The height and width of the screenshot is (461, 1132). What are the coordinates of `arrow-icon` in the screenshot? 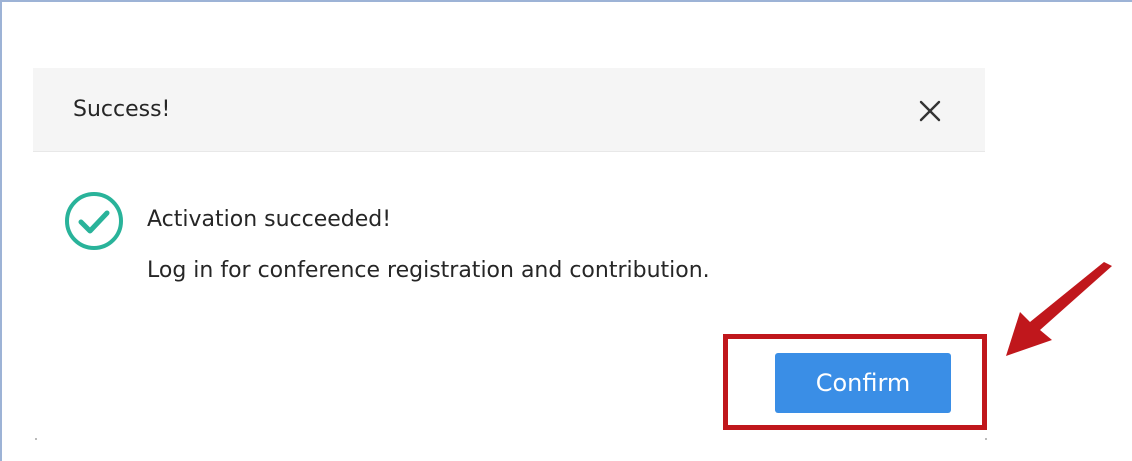 It's located at (1059, 309).